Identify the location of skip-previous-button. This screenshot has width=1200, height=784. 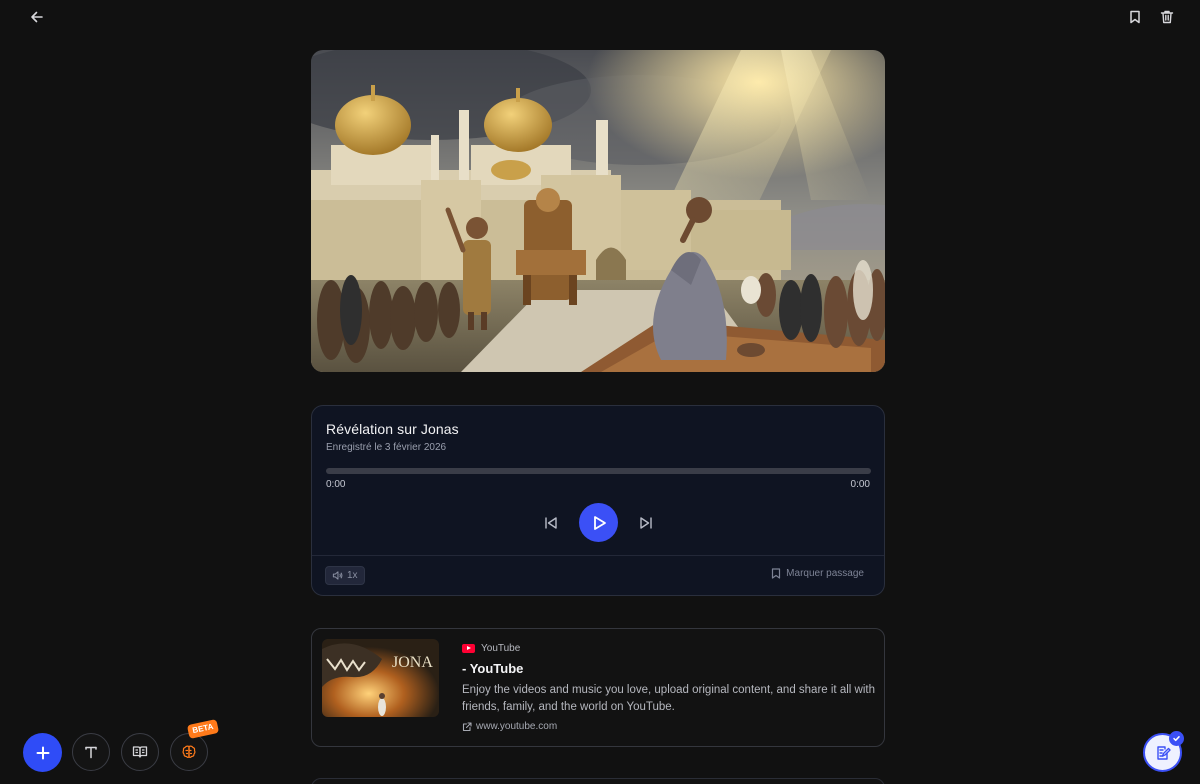
(551, 523).